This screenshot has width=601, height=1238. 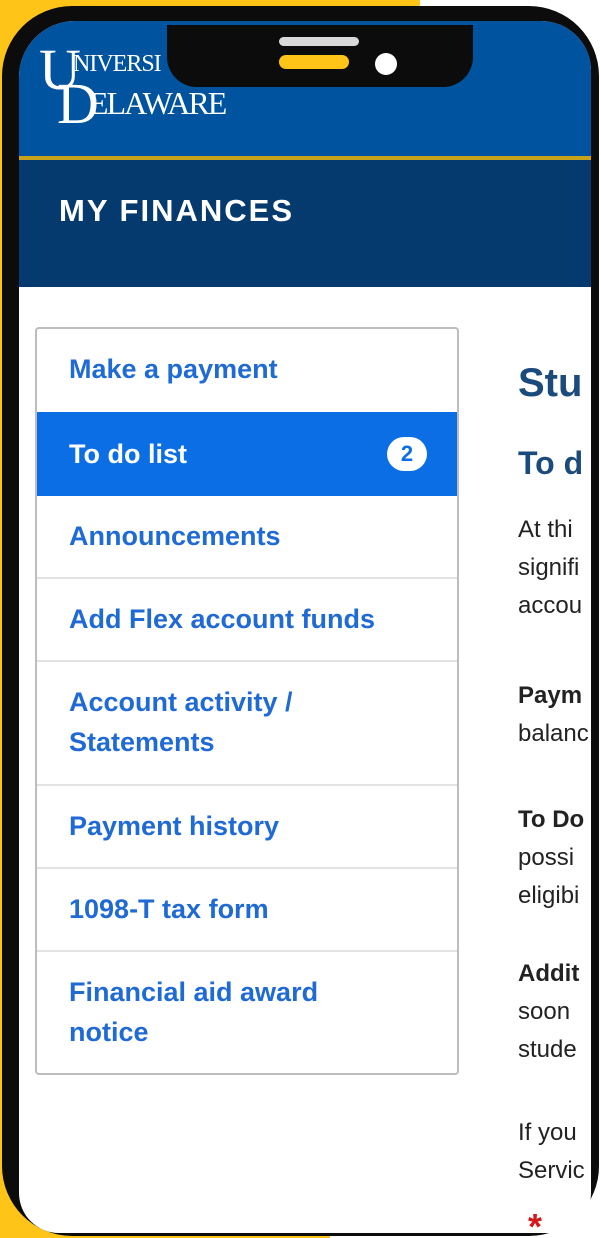 I want to click on text-bold: To Do, so click(x=551, y=819).